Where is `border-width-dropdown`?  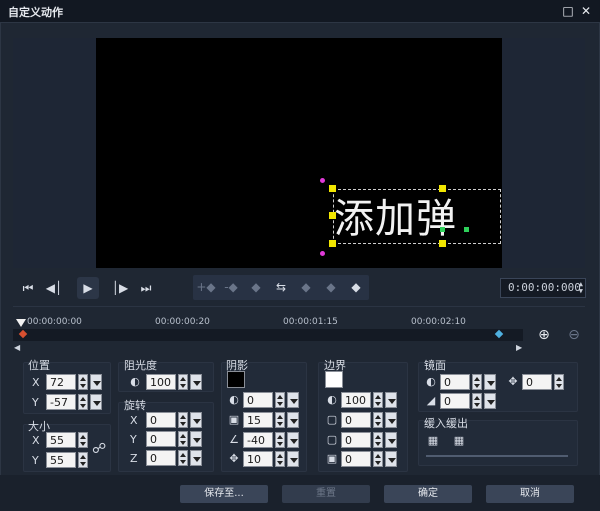
border-width-dropdown is located at coordinates (391, 420).